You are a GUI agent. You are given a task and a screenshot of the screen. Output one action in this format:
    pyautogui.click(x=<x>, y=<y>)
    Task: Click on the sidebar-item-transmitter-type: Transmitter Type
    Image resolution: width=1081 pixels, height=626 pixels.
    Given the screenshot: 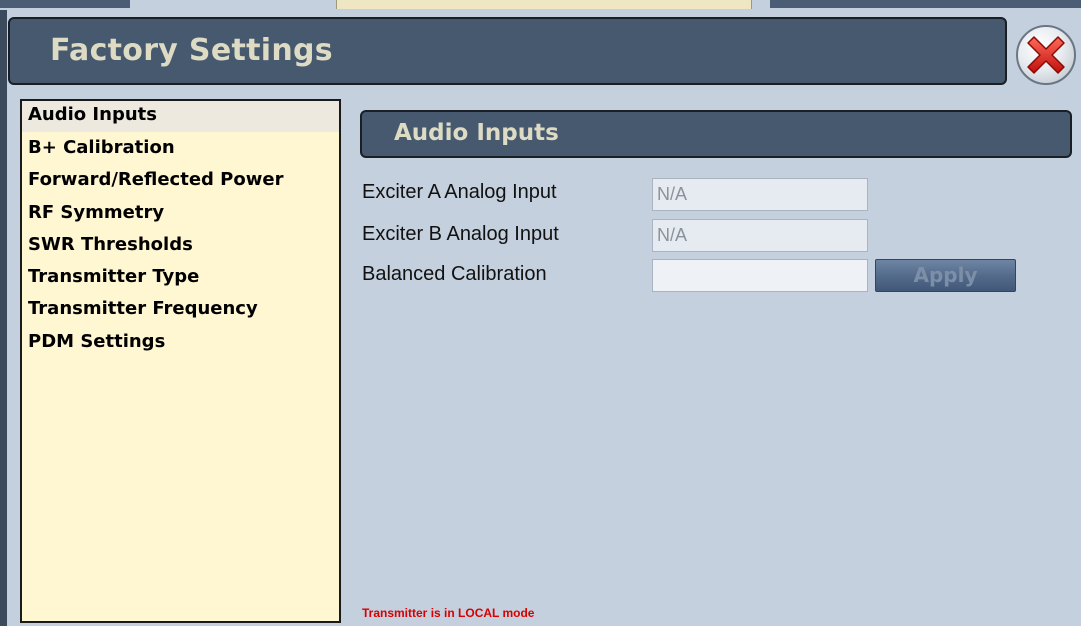 What is the action you would take?
    pyautogui.click(x=180, y=277)
    